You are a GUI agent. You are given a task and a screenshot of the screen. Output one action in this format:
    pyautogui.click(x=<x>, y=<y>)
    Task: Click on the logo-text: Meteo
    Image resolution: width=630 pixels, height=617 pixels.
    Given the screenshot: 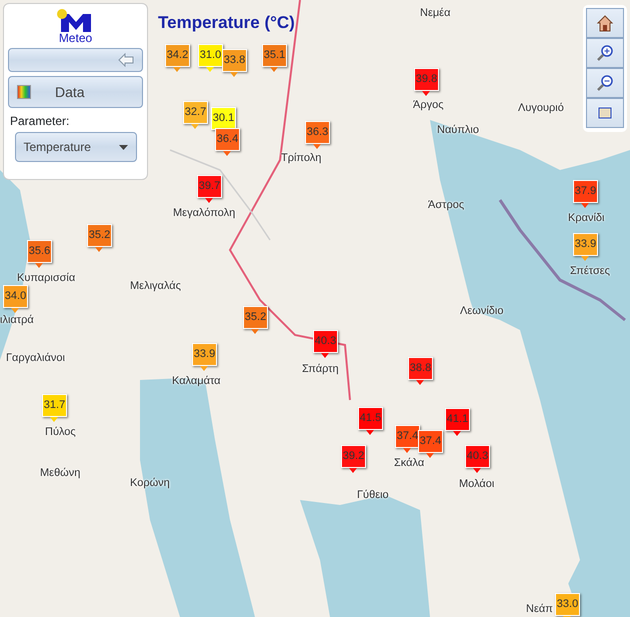 What is the action you would take?
    pyautogui.click(x=75, y=38)
    